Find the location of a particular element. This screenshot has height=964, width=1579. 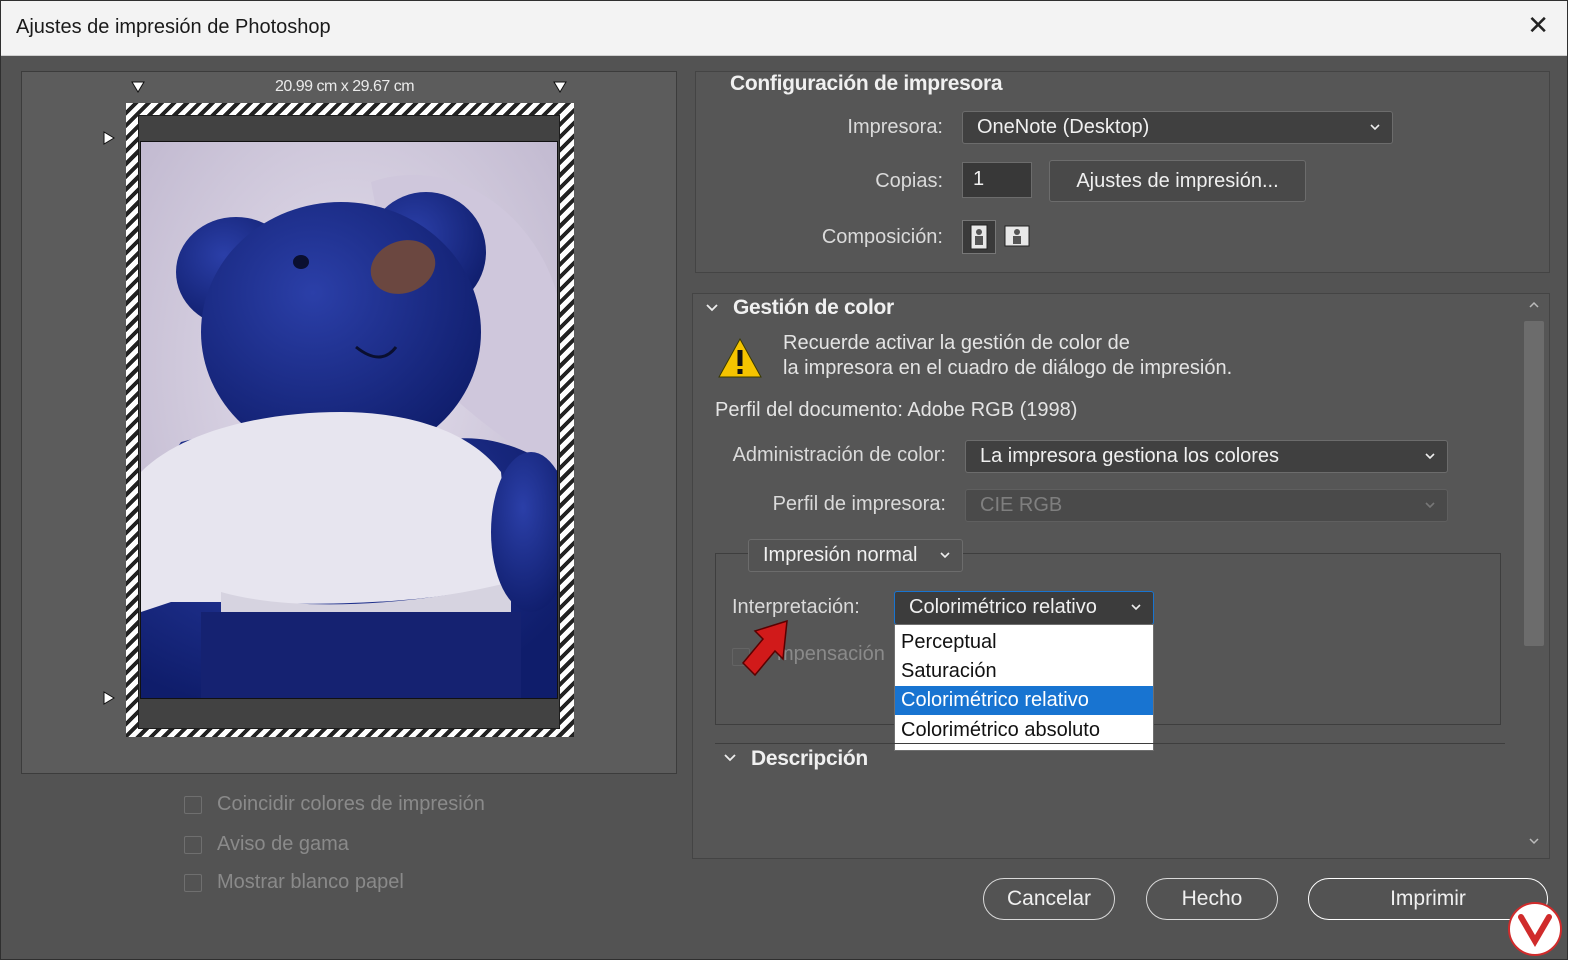

match-colors-label: Coincidir colores de impresión is located at coordinates (351, 804).